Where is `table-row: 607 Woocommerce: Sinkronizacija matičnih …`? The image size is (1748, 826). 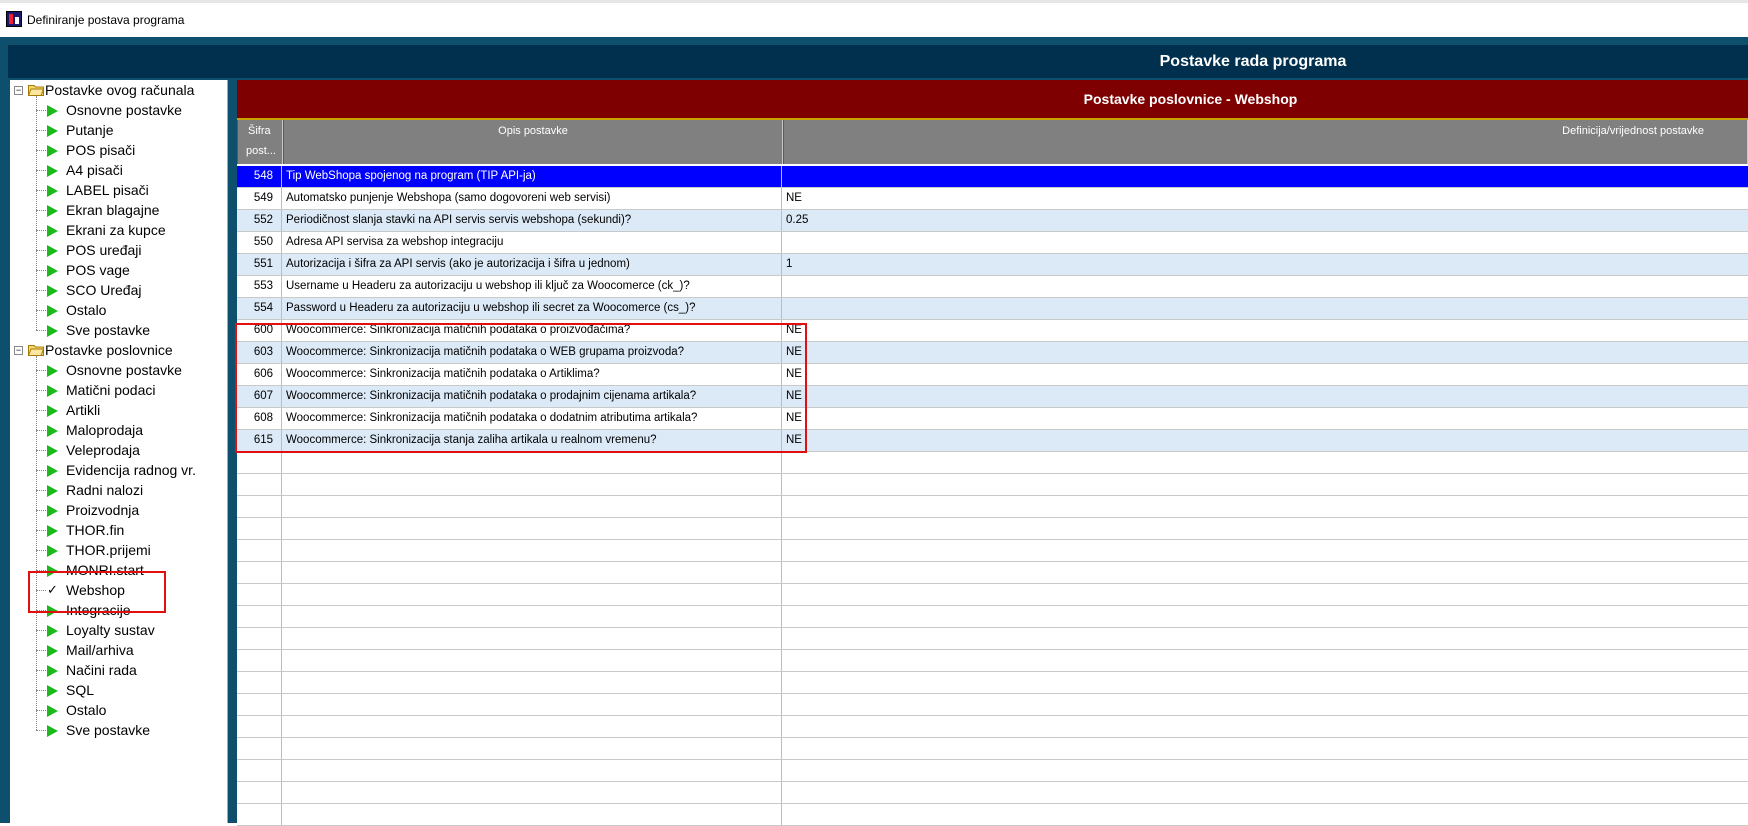 table-row: 607 Woocommerce: Sinkronizacija matičnih … is located at coordinates (992, 397).